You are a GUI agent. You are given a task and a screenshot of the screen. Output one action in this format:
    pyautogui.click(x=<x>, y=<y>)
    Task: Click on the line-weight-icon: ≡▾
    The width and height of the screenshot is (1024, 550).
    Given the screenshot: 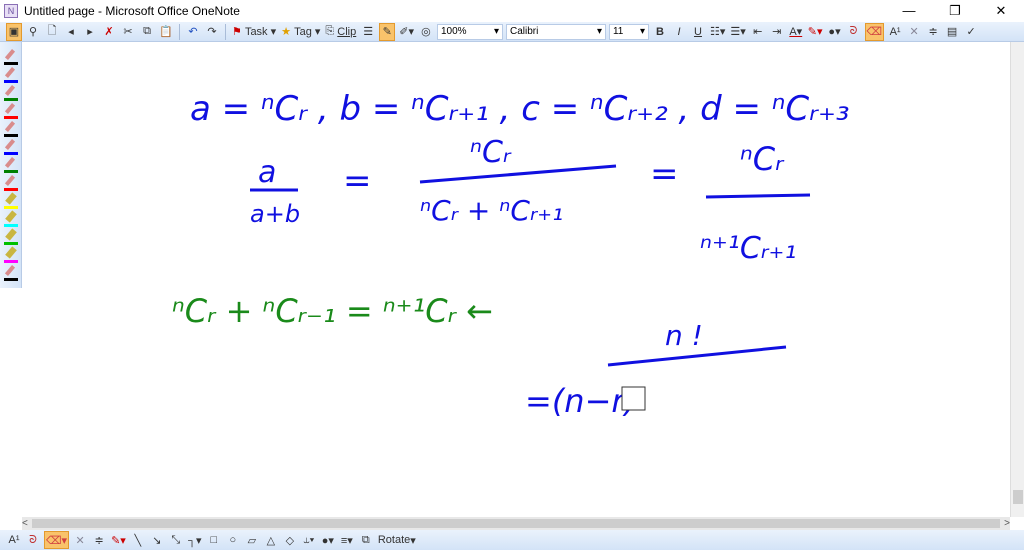 What is the action you would take?
    pyautogui.click(x=347, y=540)
    